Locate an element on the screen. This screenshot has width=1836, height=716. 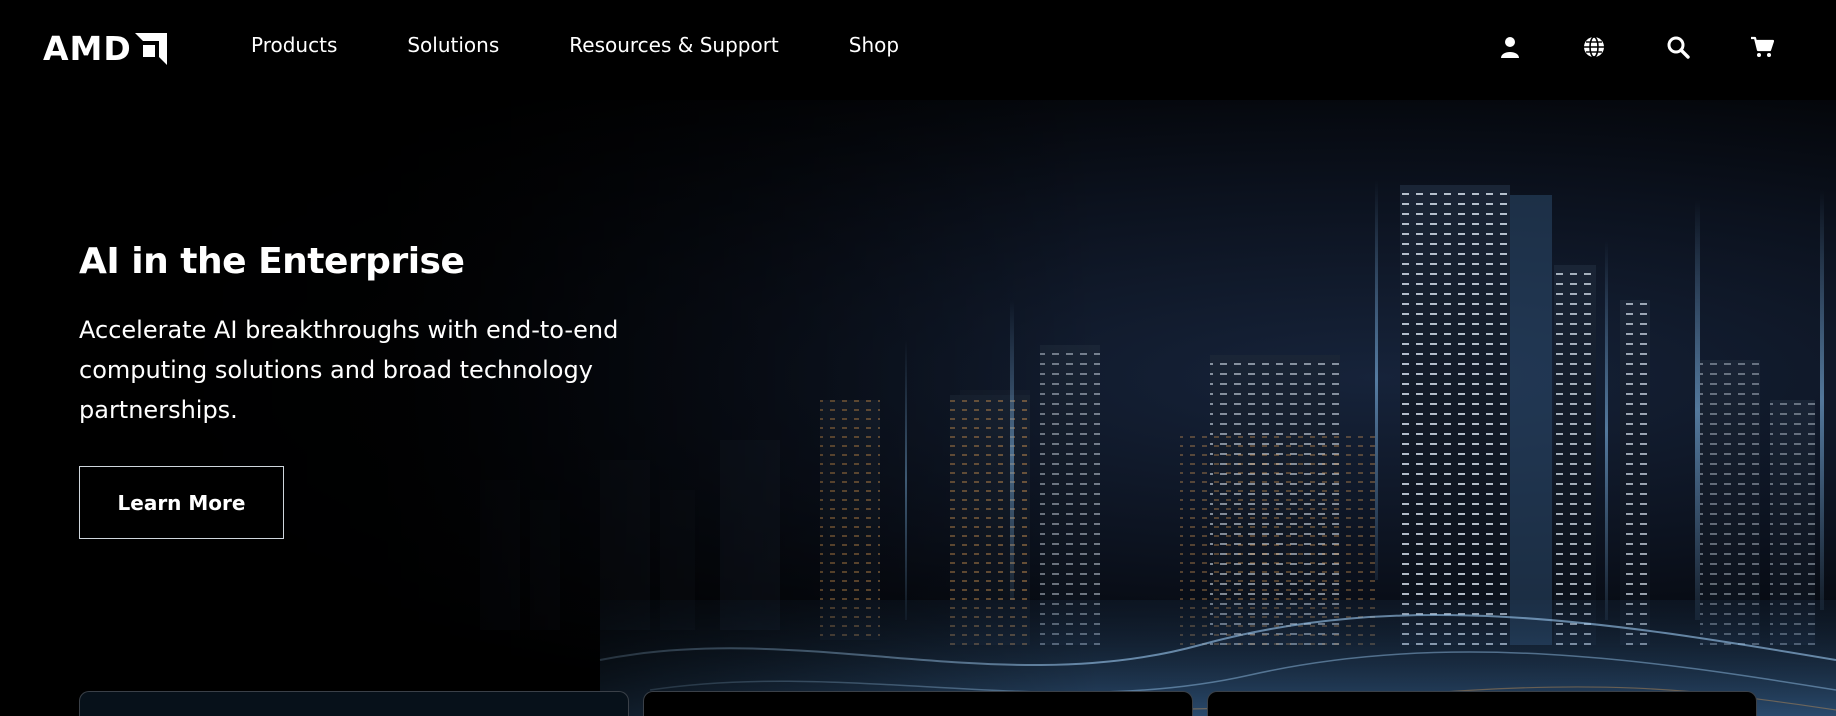
account-button is located at coordinates (1510, 47).